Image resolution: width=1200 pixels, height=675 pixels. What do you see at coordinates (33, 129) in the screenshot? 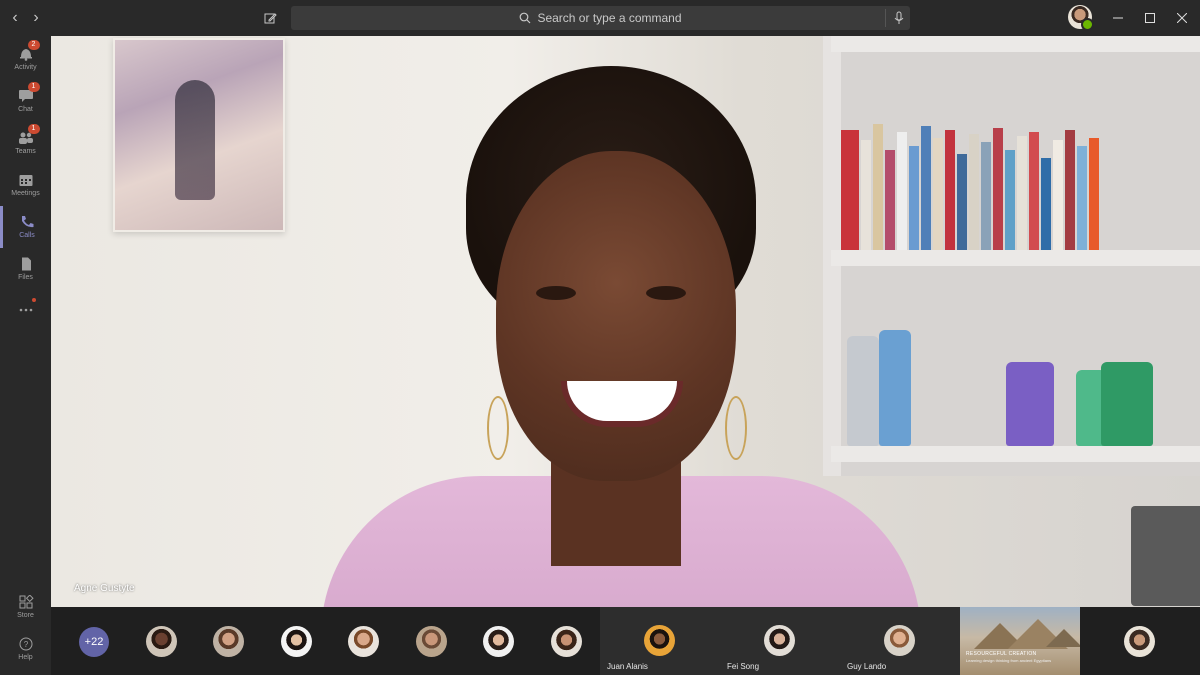
I see `teams-badge: 1` at bounding box center [33, 129].